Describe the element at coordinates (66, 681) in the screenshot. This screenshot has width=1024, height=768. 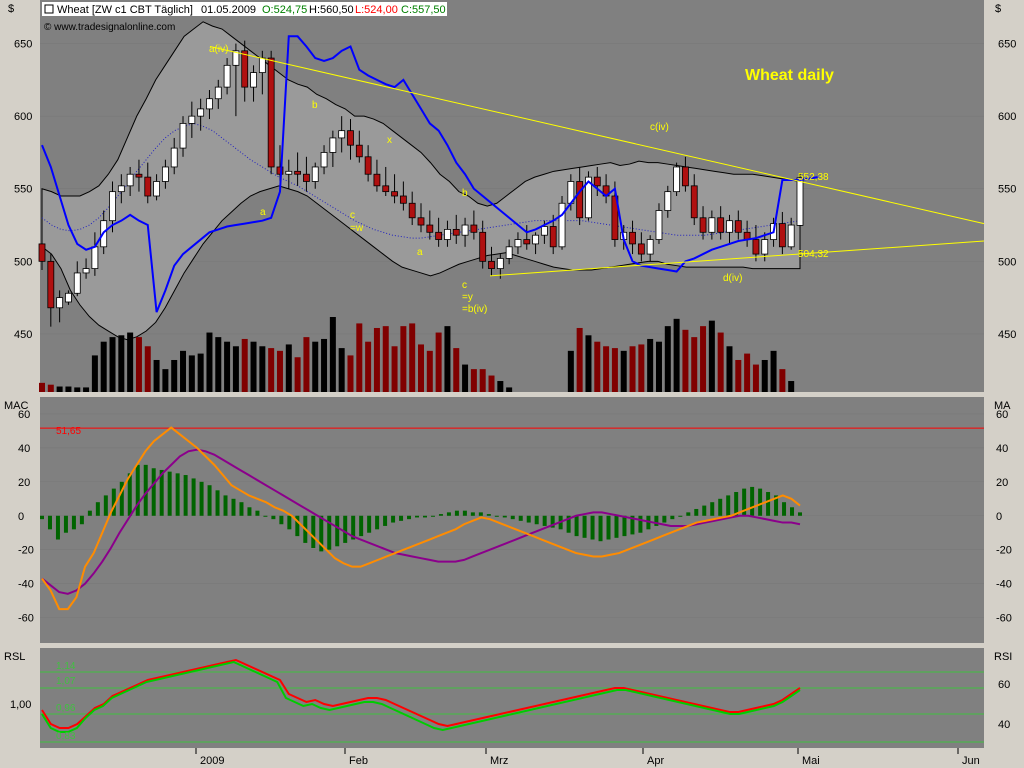
I see `rsl-level-label: 1,07` at that location.